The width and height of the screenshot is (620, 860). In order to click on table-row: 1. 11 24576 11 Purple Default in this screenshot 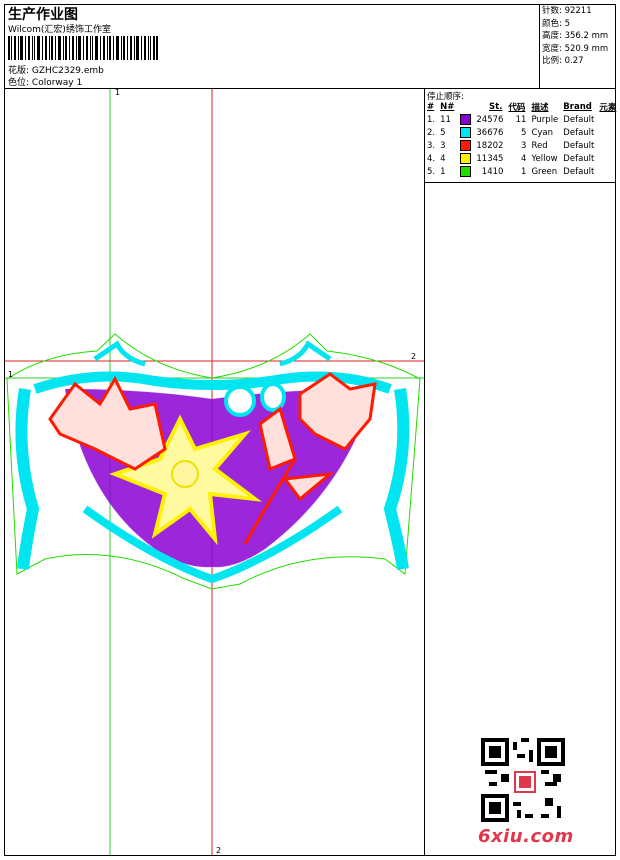, I will do `click(522, 119)`.